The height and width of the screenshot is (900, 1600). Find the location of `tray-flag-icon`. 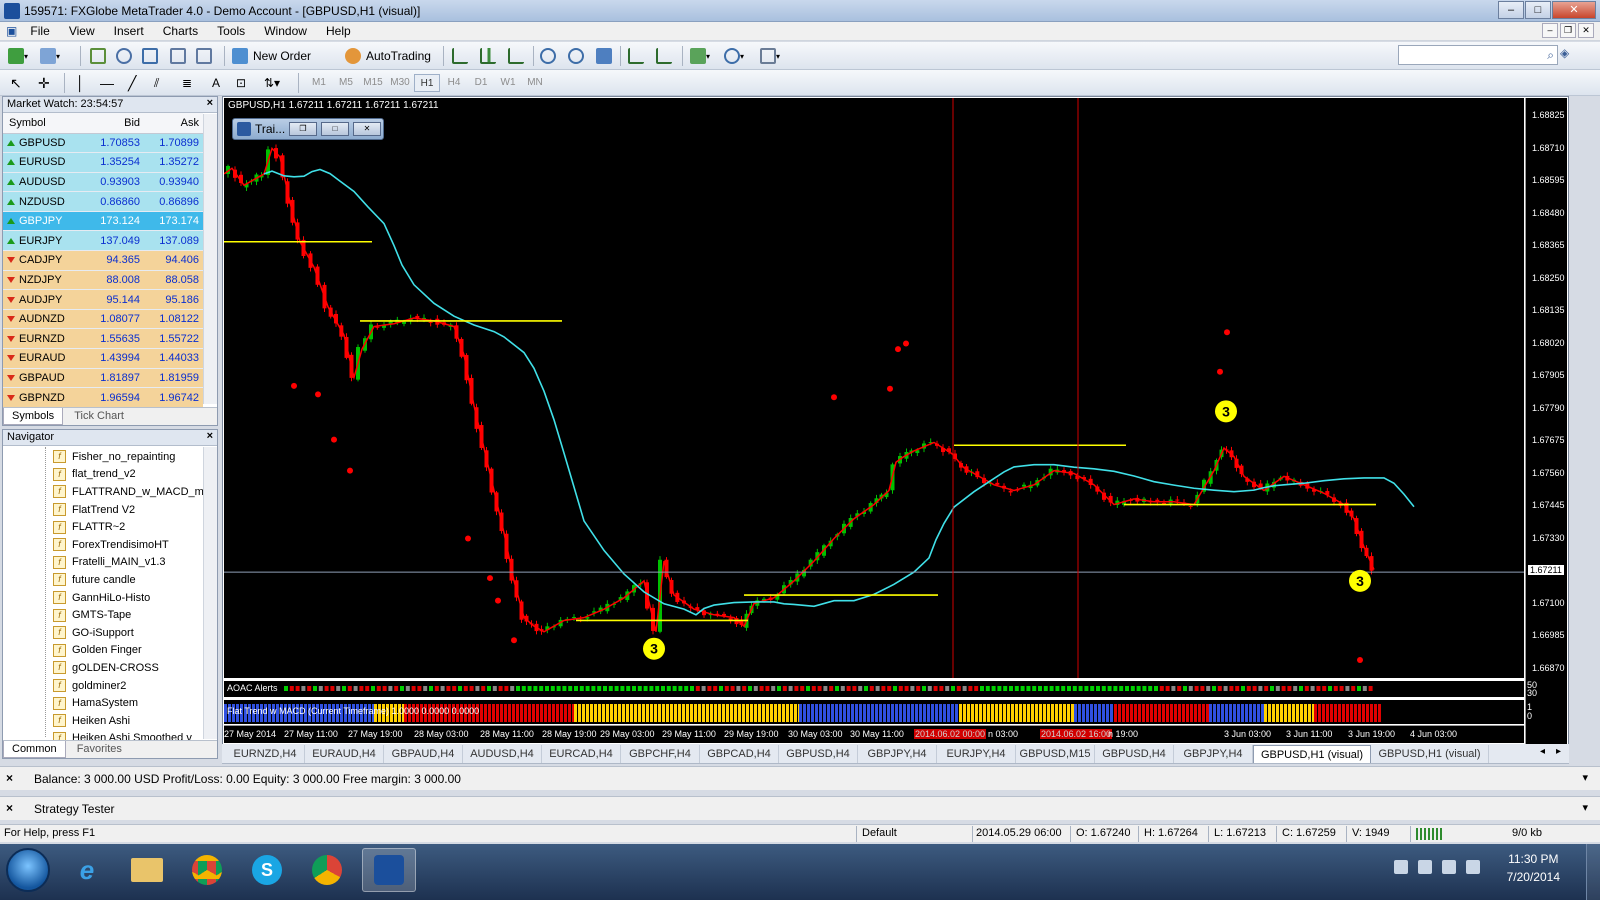

tray-flag-icon is located at coordinates (1401, 867).